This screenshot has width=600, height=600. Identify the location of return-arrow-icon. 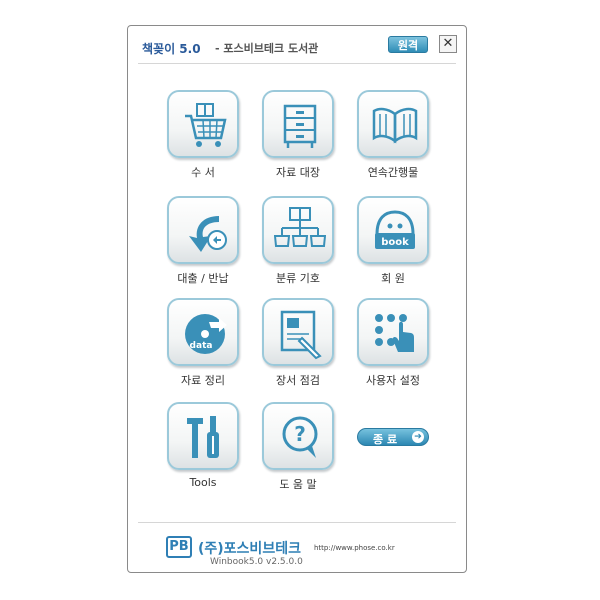
(208, 234).